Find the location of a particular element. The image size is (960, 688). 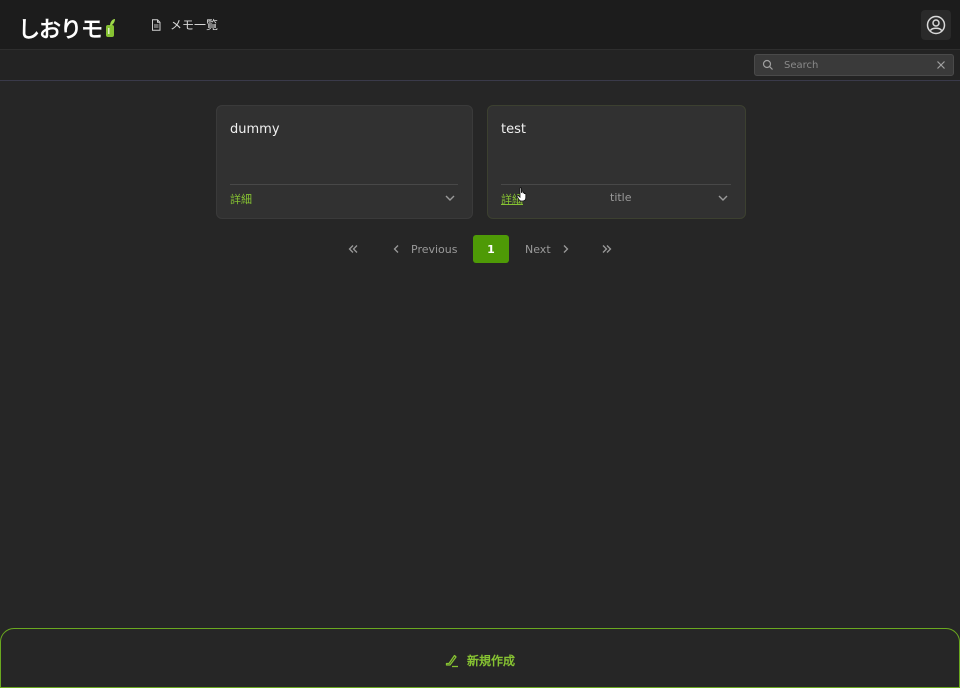

pen-icon is located at coordinates (451, 660).